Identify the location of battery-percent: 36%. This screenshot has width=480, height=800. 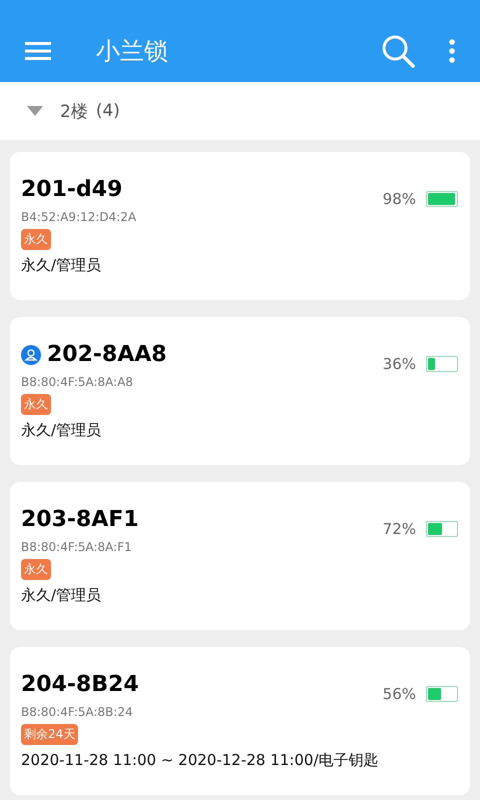
(399, 364).